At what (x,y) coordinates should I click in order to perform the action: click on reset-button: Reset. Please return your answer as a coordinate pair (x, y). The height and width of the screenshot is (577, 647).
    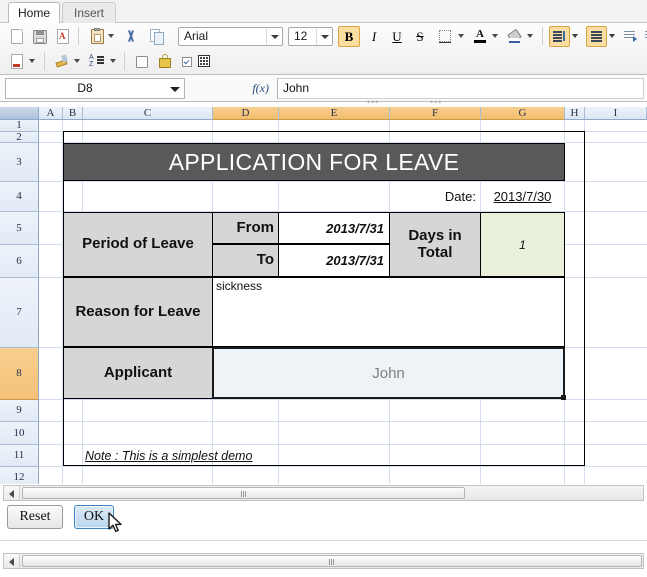
    Looking at the image, I should click on (35, 517).